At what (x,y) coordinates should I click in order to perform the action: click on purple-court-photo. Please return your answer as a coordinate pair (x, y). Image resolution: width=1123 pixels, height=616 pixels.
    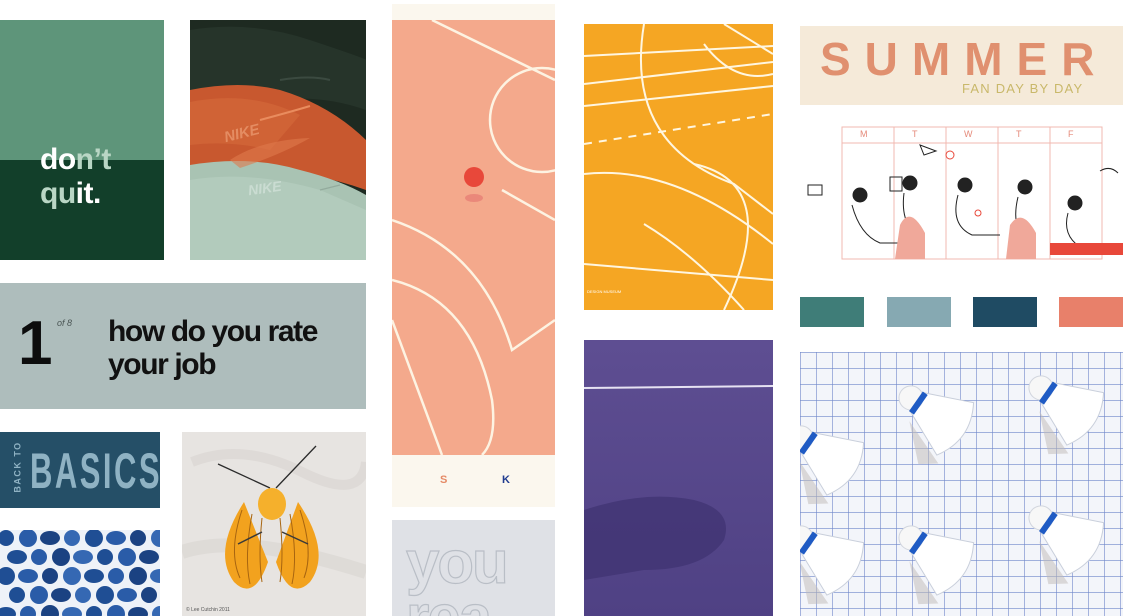
    Looking at the image, I should click on (678, 478).